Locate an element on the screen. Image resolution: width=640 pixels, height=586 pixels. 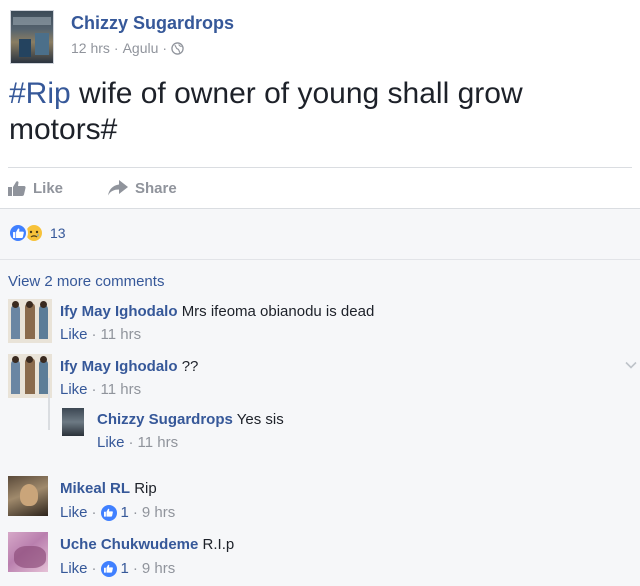
reaction-count: 13 is located at coordinates (58, 233).